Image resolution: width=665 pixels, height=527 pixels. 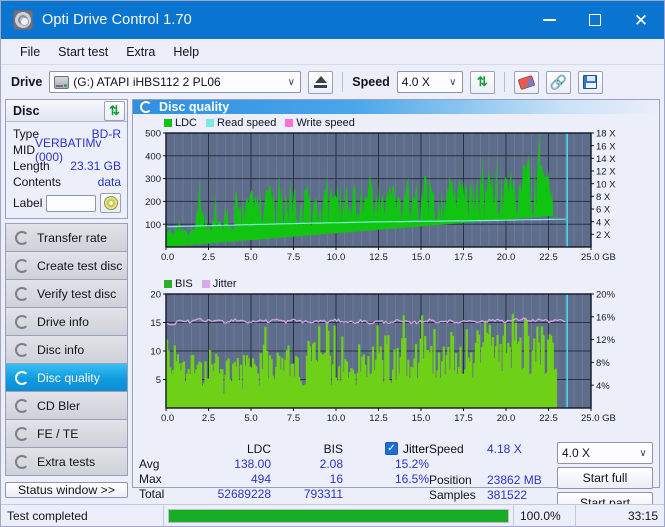 What do you see at coordinates (153, 156) in the screenshot?
I see `svg-text: 400` at bounding box center [153, 156].